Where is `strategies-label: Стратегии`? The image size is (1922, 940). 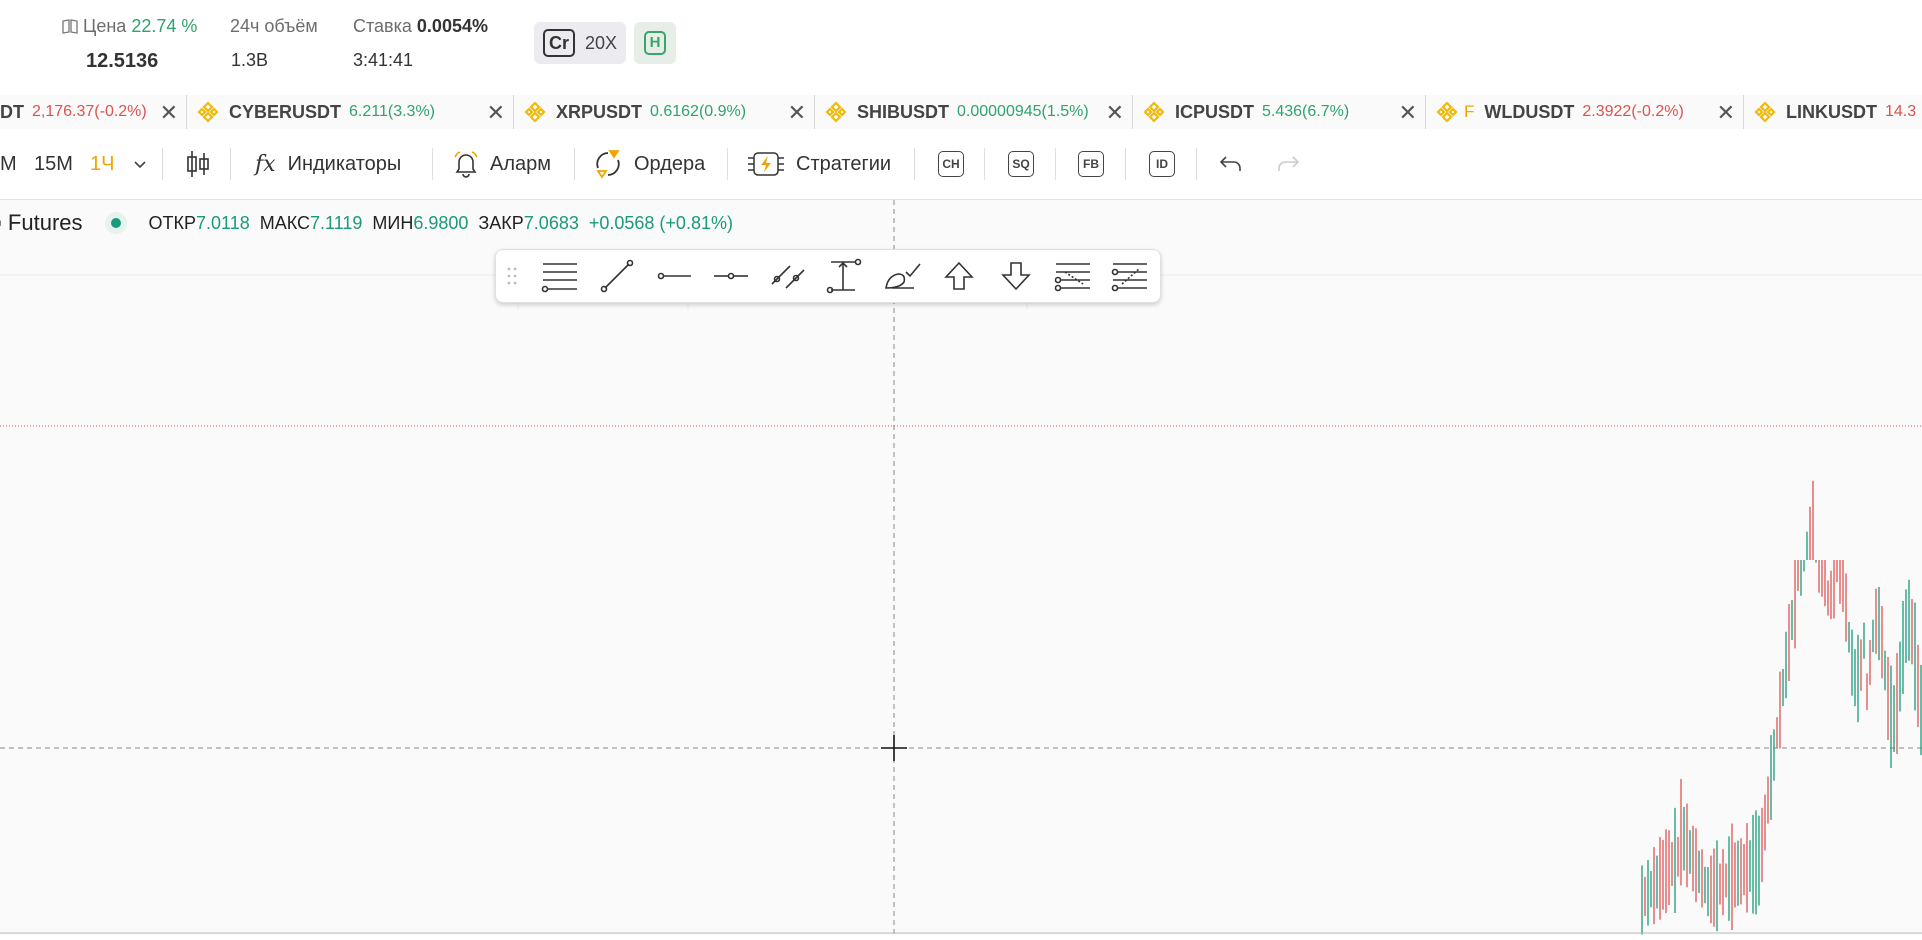 strategies-label: Стратегии is located at coordinates (844, 163).